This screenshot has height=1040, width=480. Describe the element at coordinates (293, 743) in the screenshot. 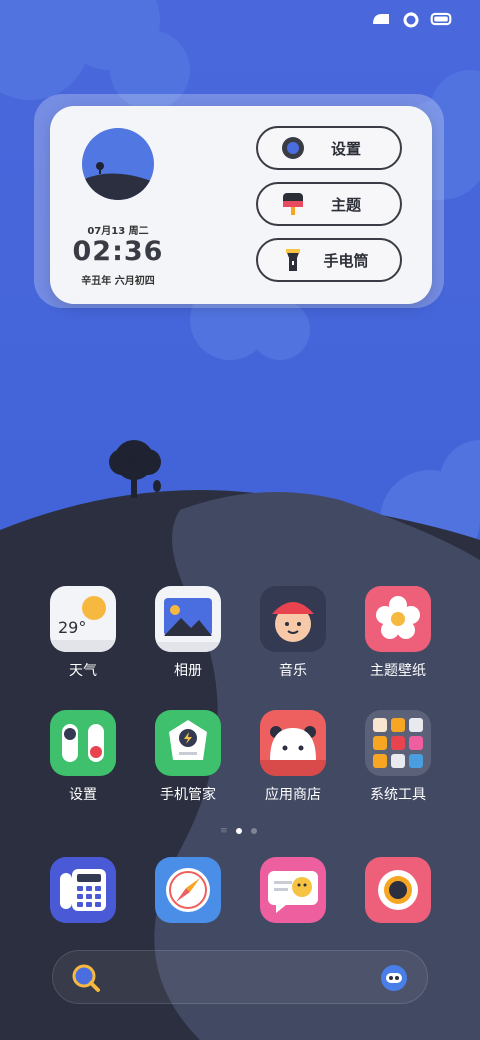

I see `panda-icon` at that location.